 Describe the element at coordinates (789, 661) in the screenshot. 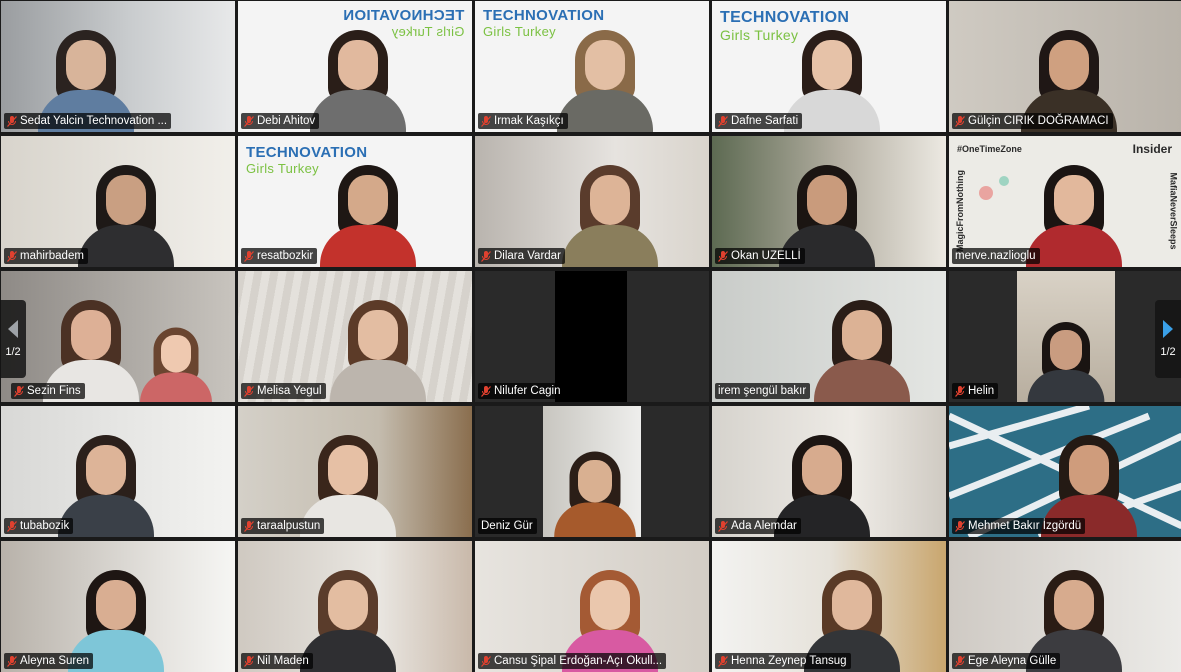

I see `participant-name: Henna Zeynep Tansug` at that location.